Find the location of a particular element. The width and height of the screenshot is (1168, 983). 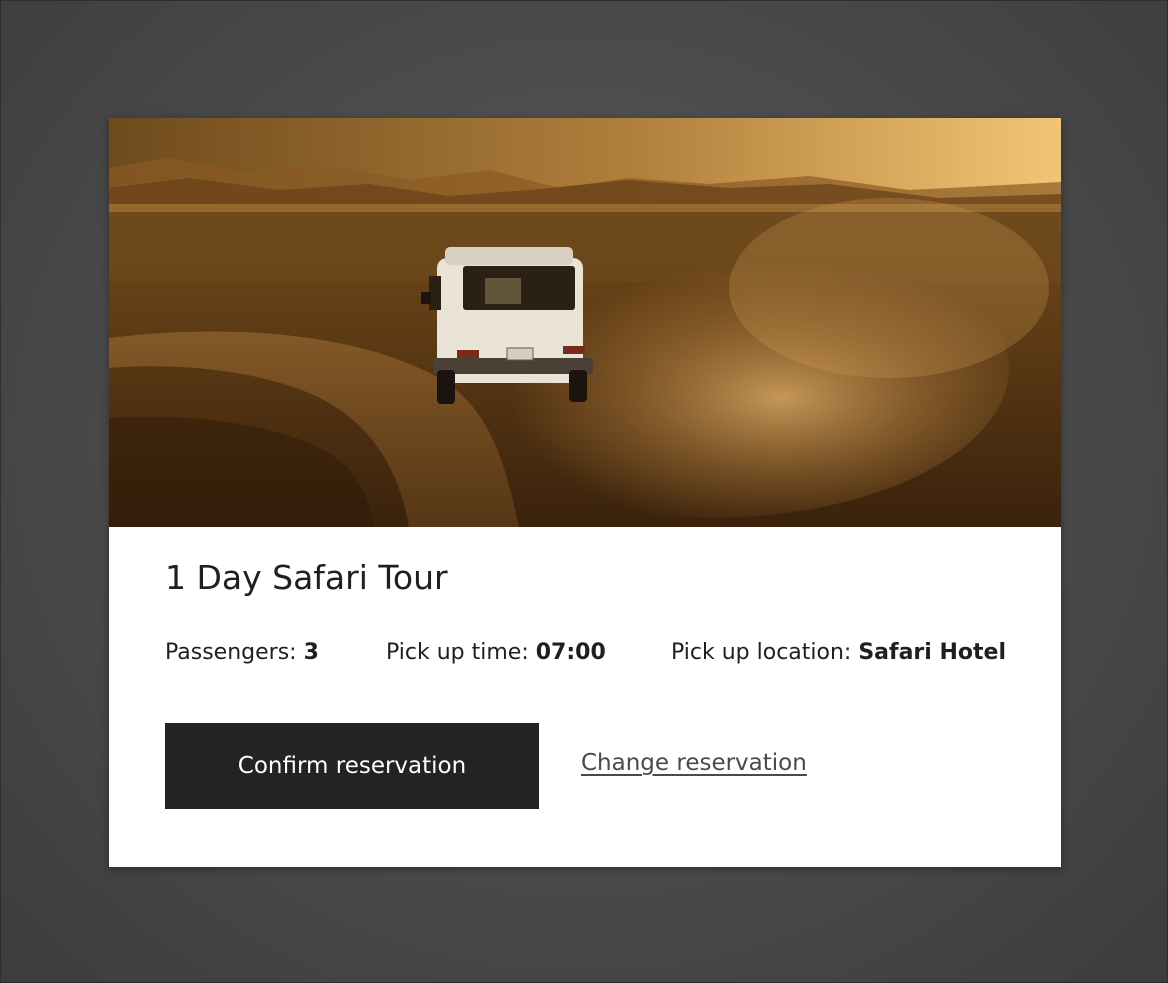

pickup-time-detail: Pick up time: 07:00 is located at coordinates (496, 653).